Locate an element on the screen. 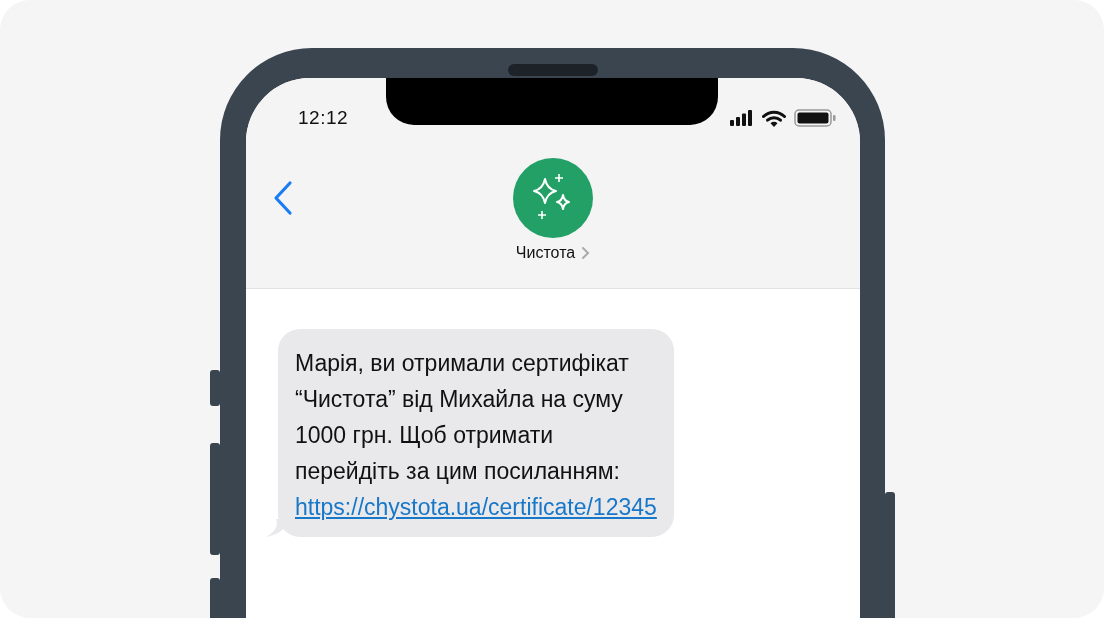  wifi-icon is located at coordinates (774, 118).